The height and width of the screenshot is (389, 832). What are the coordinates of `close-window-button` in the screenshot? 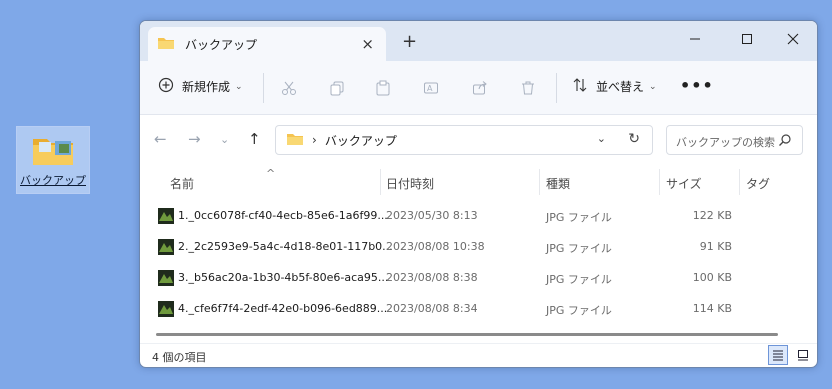 It's located at (793, 39).